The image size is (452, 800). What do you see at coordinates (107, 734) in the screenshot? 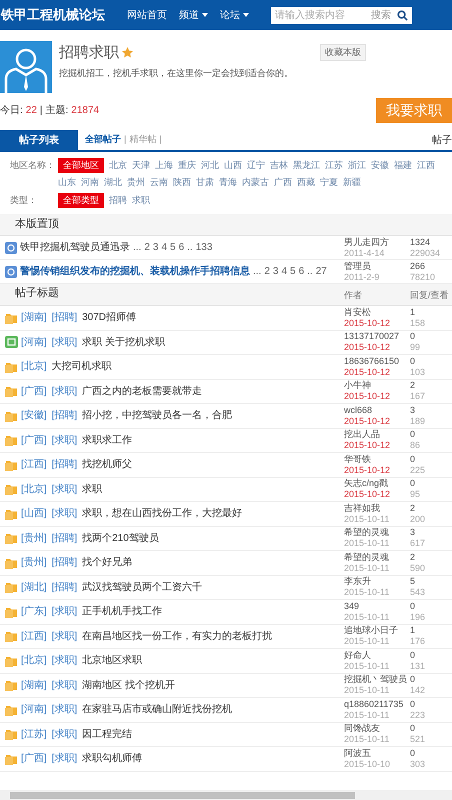
I see `thread-title: 因工程完结` at bounding box center [107, 734].